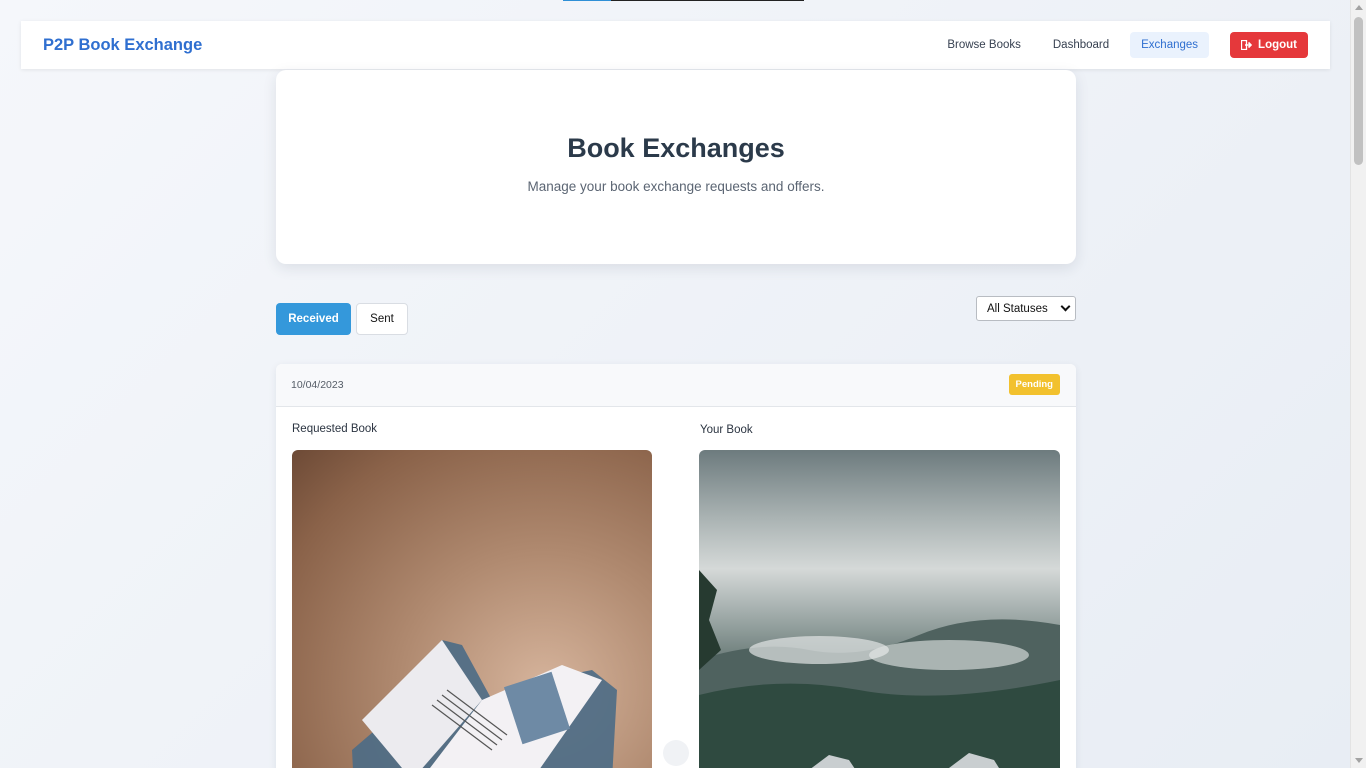 The image size is (1366, 768). I want to click on exchange-card-header: 10/04/2023 Pending, so click(676, 385).